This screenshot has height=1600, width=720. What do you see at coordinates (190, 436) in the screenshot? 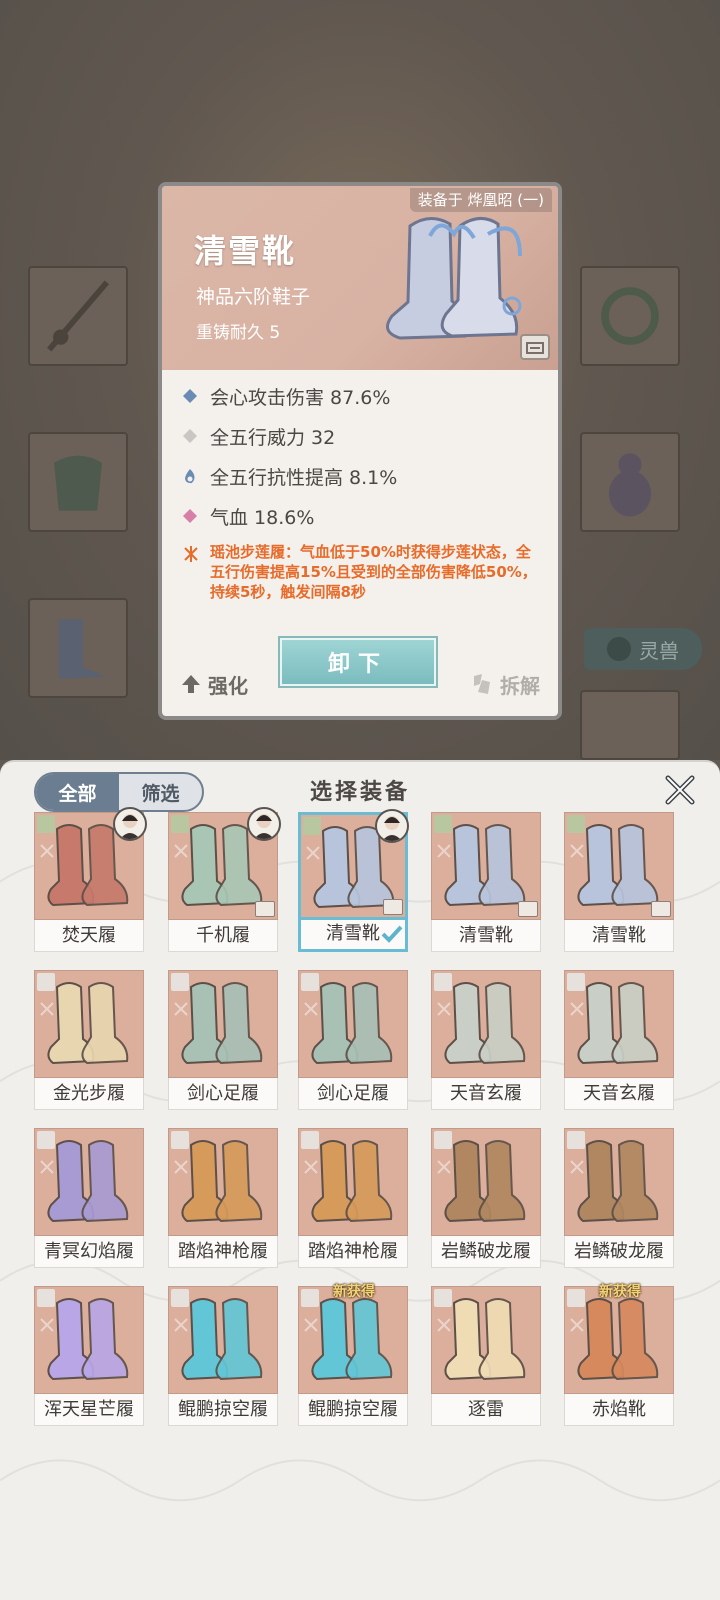
I see `diamond-gray-icon` at bounding box center [190, 436].